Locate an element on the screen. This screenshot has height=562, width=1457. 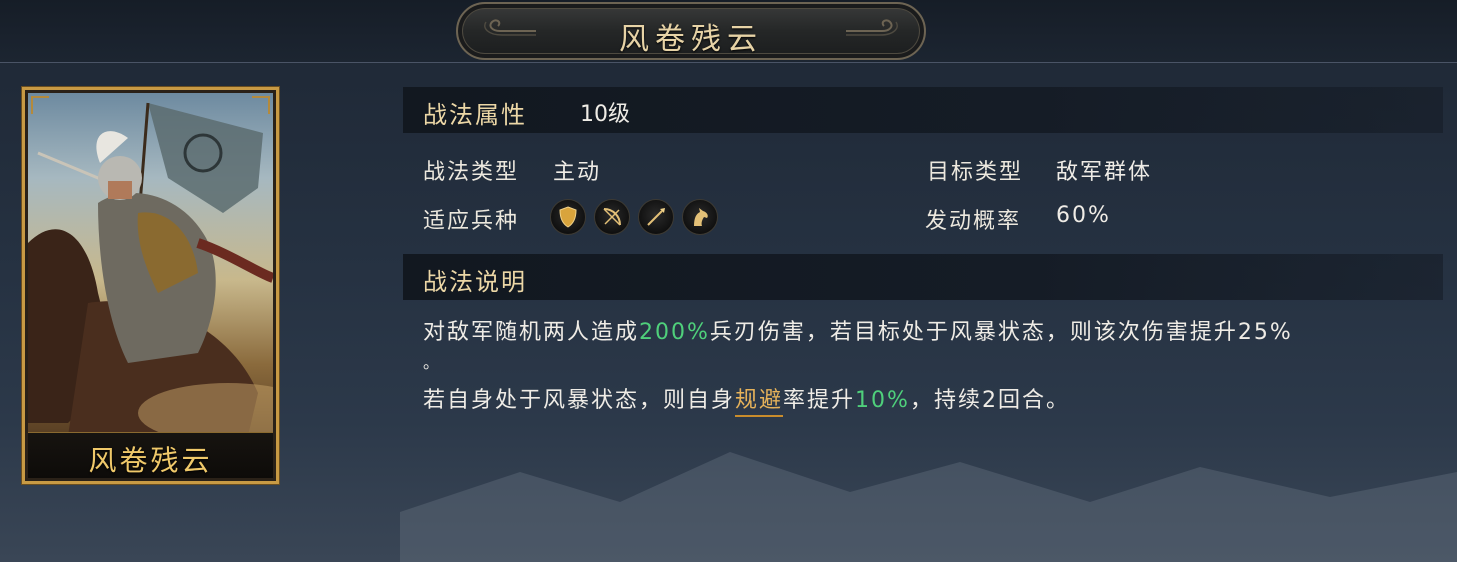
top-header-bar: 风卷残云 is located at coordinates (728, 31).